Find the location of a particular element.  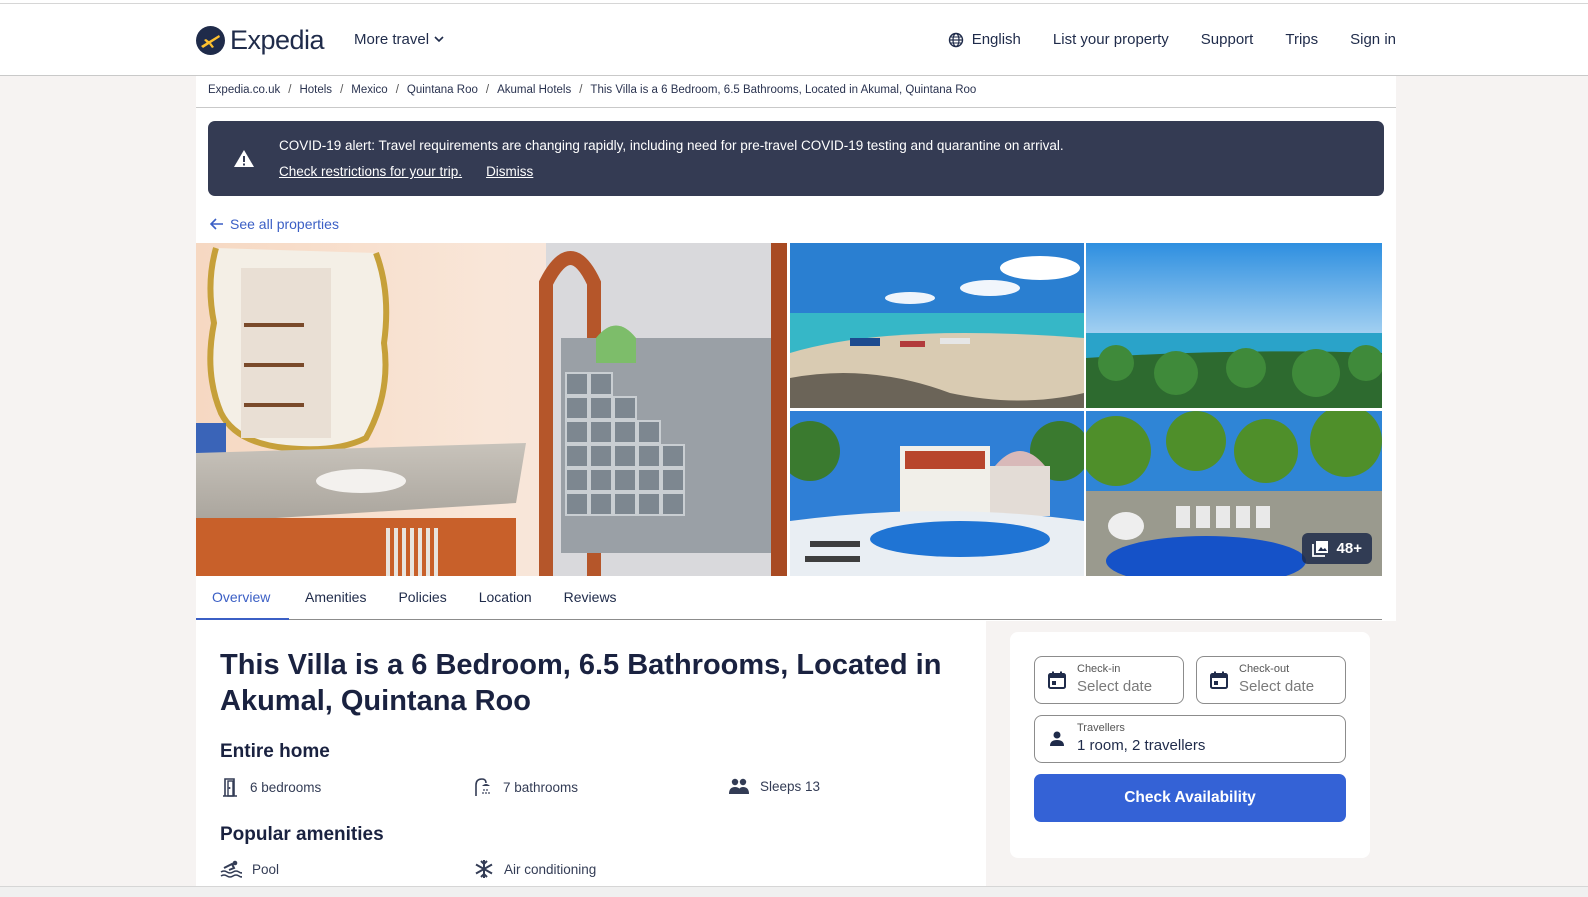

breadcrumb-item: Mexico is located at coordinates (369, 90).